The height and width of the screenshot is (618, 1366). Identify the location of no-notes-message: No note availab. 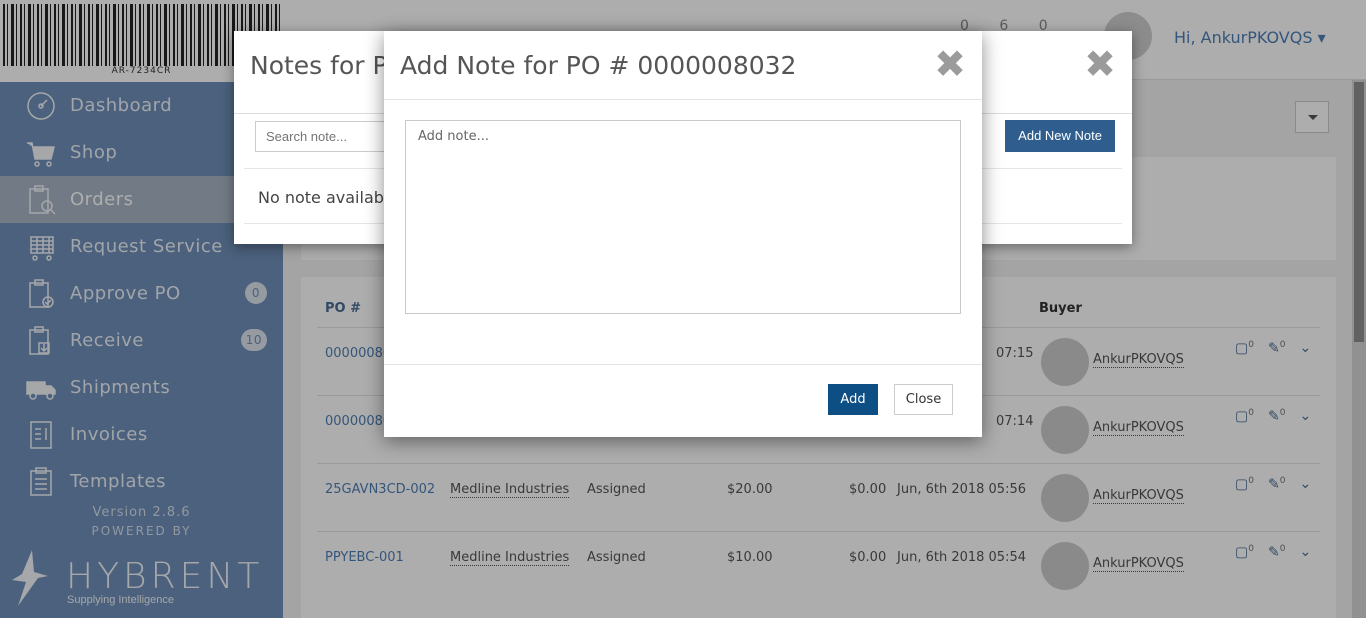
(321, 197).